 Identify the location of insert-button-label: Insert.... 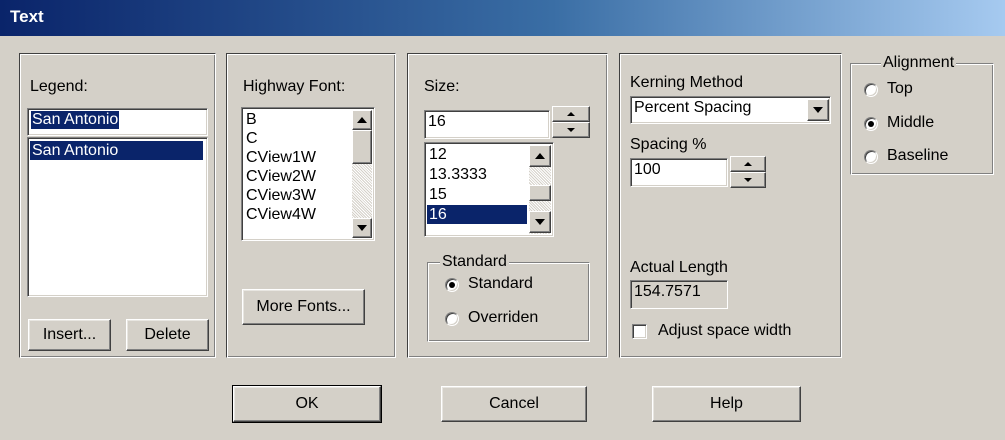
(69, 334).